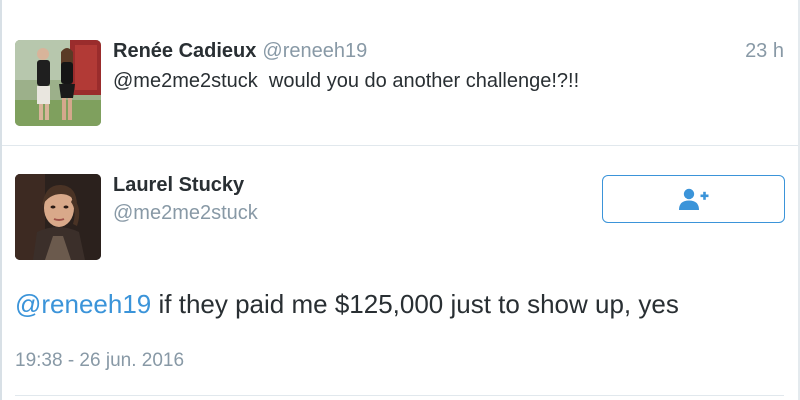 Image resolution: width=800 pixels, height=400 pixels. Describe the element at coordinates (178, 185) in the screenshot. I see `main-display-name: Laurel Stucky` at that location.